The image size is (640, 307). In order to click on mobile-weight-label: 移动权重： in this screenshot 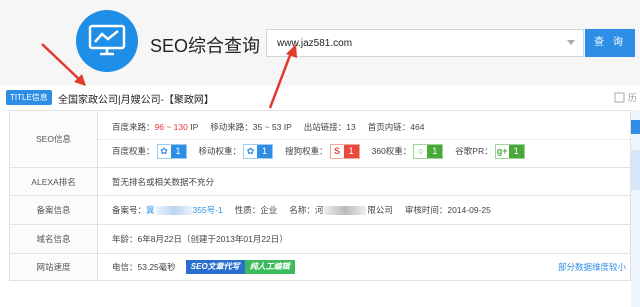, I will do `click(220, 151)`.